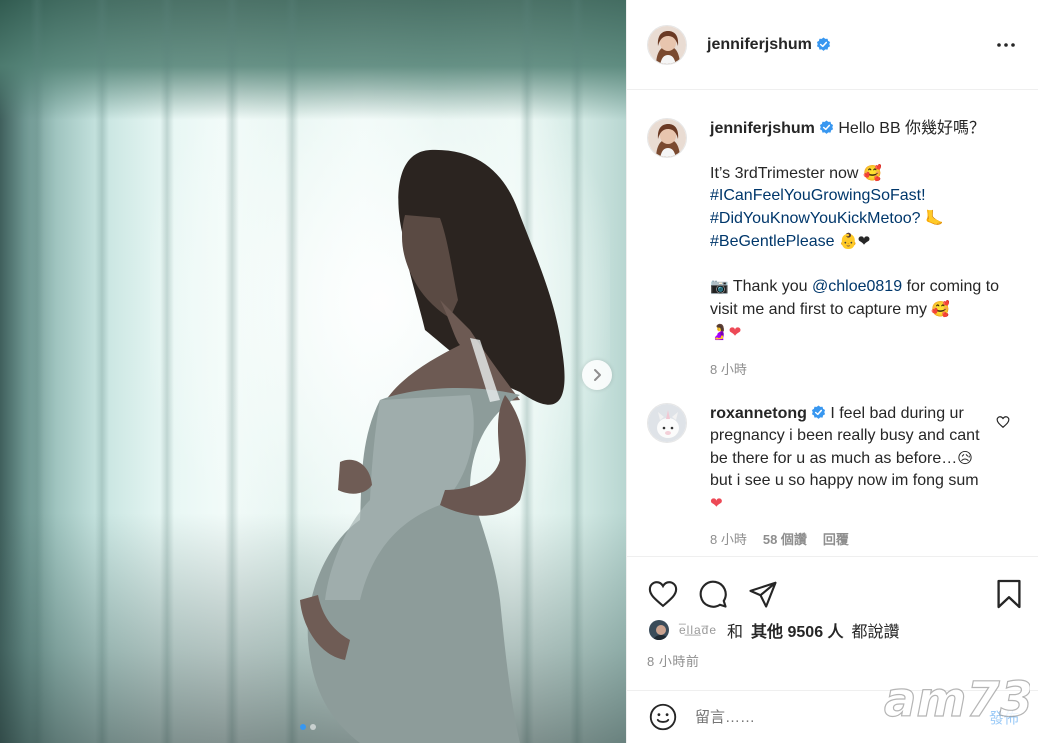 This screenshot has height=743, width=1038. Describe the element at coordinates (832, 656) in the screenshot. I see `post-timestamp: 8 小時前` at that location.